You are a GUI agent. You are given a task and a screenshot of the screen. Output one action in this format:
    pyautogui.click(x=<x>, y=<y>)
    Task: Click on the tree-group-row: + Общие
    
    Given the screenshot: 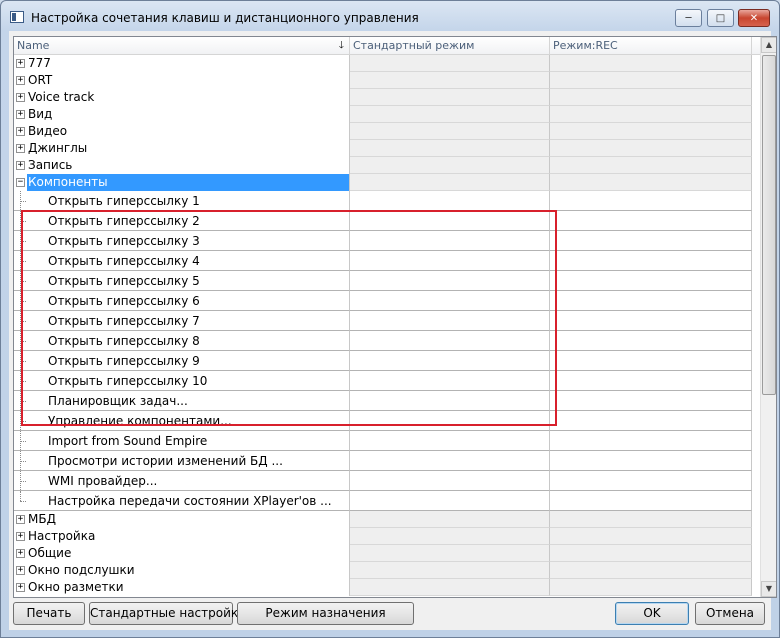 What is the action you would take?
    pyautogui.click(x=383, y=553)
    